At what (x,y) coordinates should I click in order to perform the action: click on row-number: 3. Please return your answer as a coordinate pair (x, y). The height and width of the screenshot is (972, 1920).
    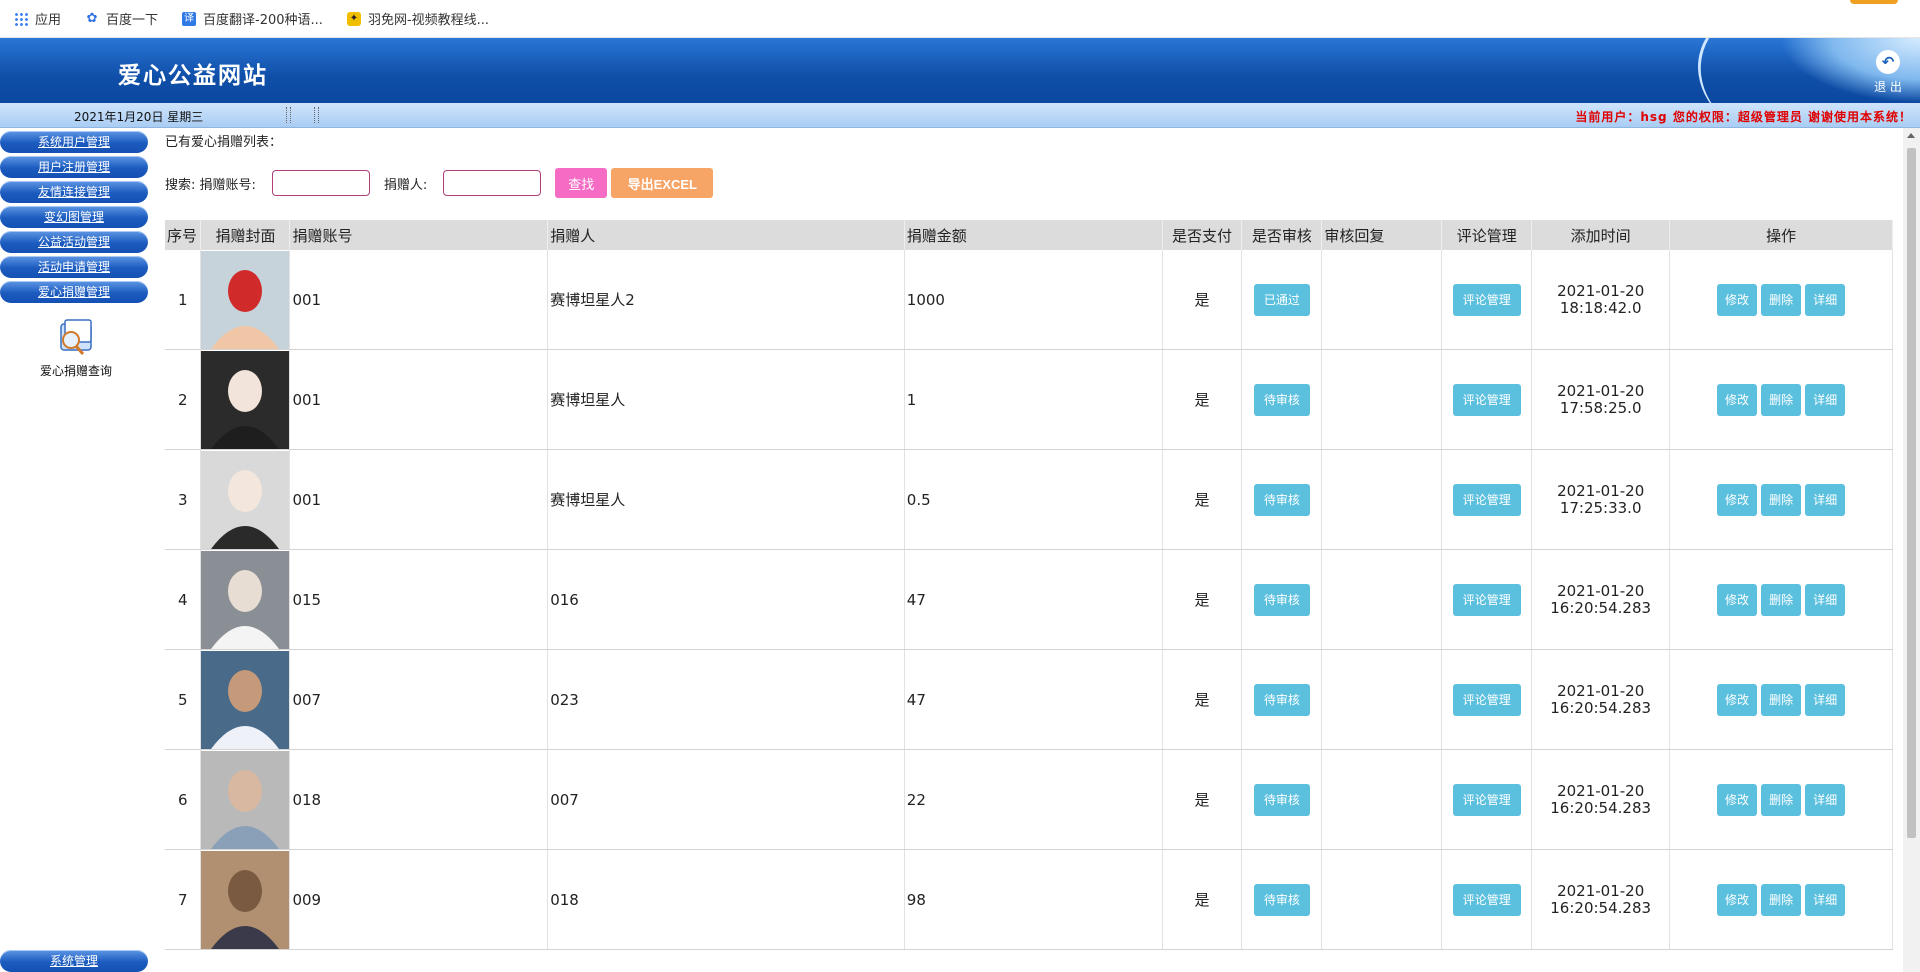
    Looking at the image, I should click on (183, 499).